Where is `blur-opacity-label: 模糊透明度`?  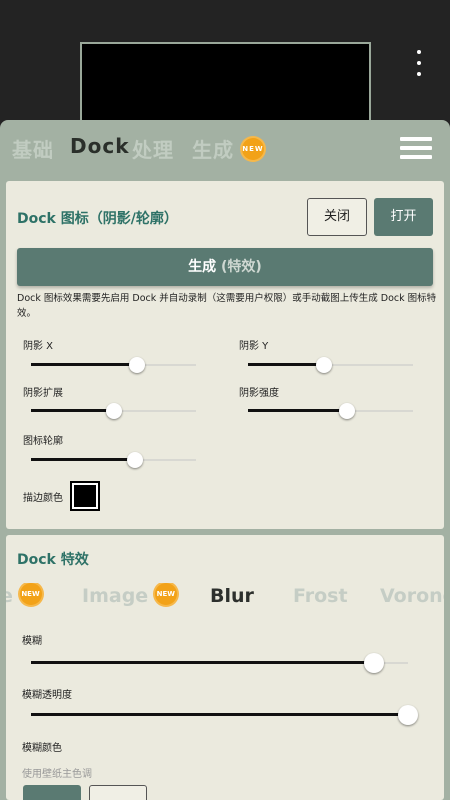 blur-opacity-label: 模糊透明度 is located at coordinates (47, 695).